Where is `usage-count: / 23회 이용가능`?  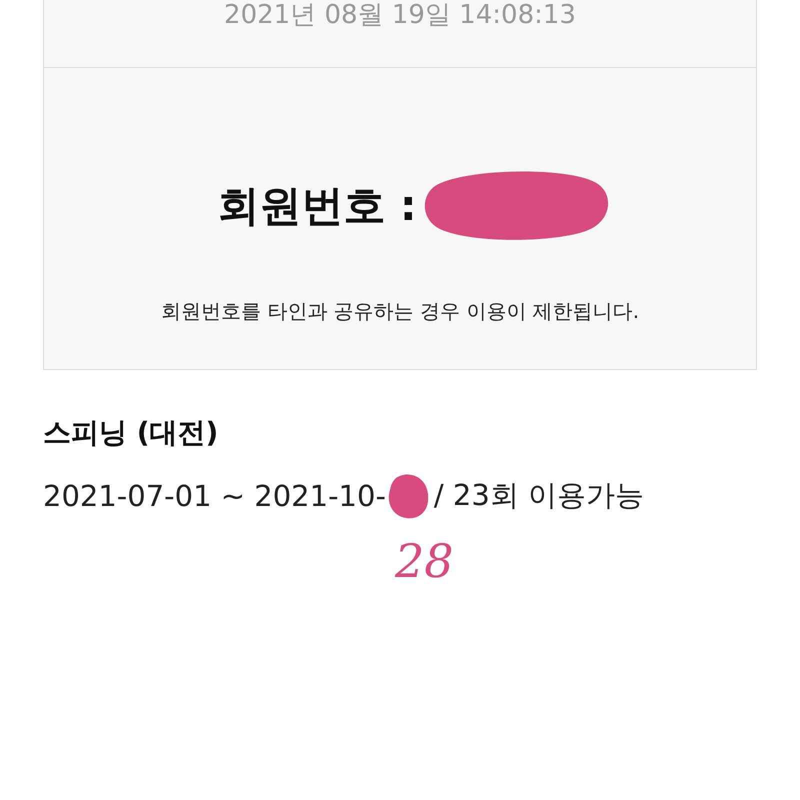 usage-count: / 23회 이용가능 is located at coordinates (539, 495).